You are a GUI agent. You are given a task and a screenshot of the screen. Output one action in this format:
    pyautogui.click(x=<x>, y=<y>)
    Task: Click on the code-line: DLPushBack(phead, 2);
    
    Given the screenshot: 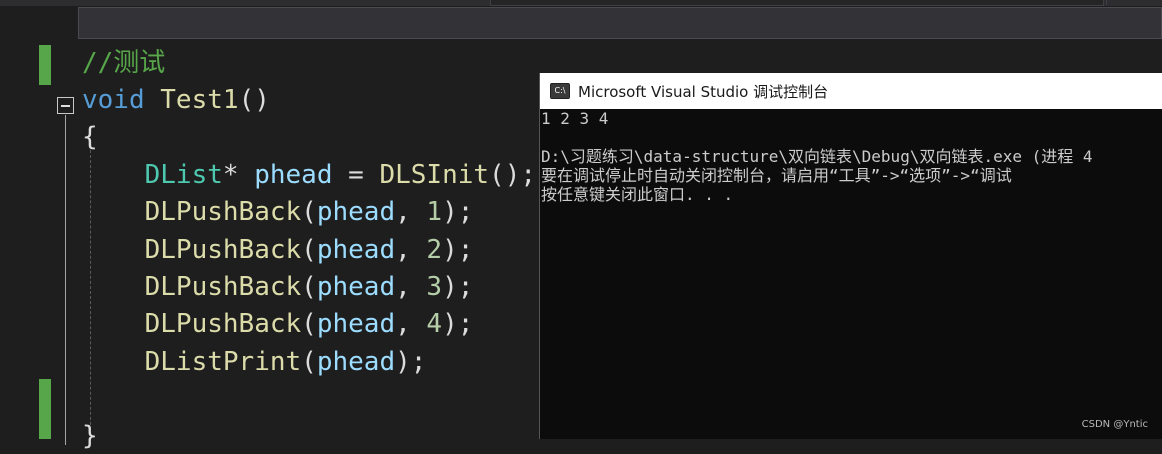 What is the action you would take?
    pyautogui.click(x=278, y=250)
    